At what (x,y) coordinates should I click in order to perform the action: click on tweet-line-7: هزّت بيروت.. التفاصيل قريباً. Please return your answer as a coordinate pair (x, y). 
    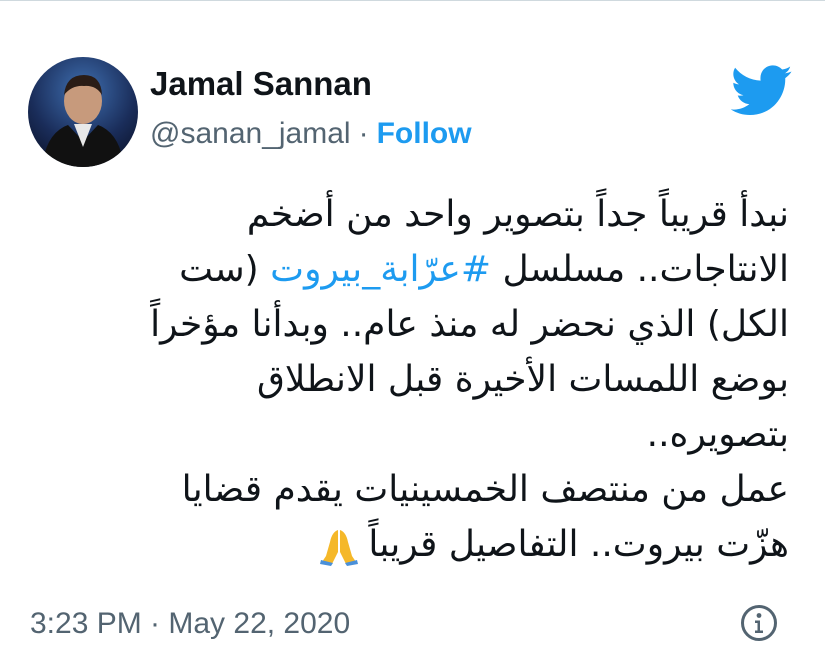
    Looking at the image, I should click on (439, 544).